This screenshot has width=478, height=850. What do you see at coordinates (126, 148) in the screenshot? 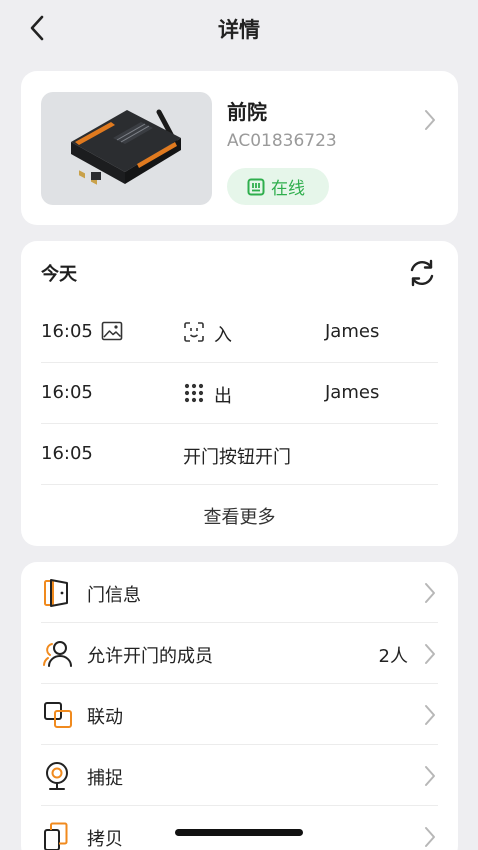
I see `device-image` at bounding box center [126, 148].